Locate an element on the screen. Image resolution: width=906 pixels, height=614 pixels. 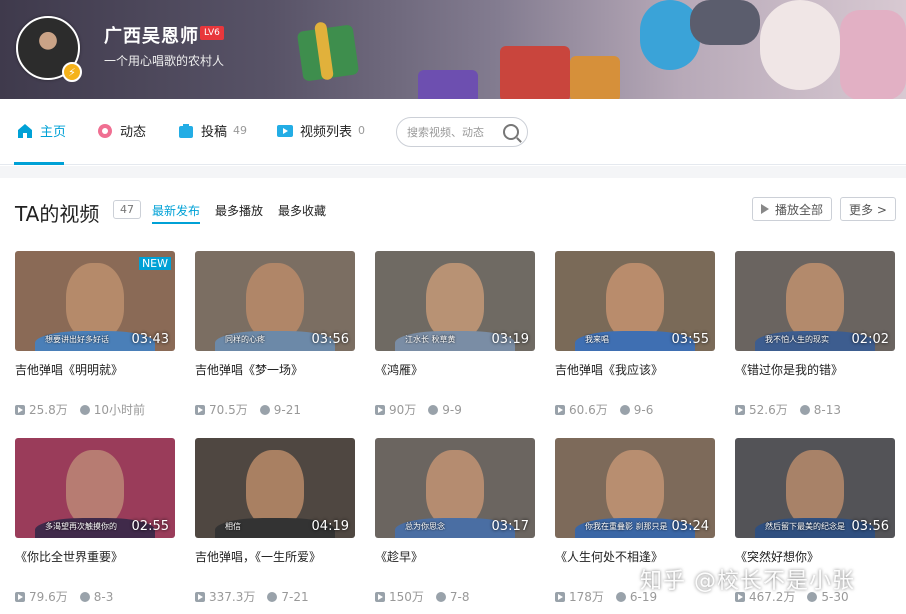
play-all-label: 播放全部 is located at coordinates (799, 209).